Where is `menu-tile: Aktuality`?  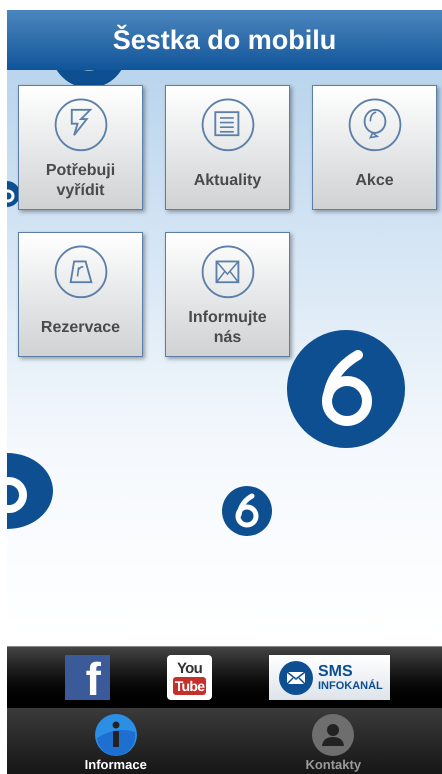
menu-tile: Aktuality is located at coordinates (227, 147).